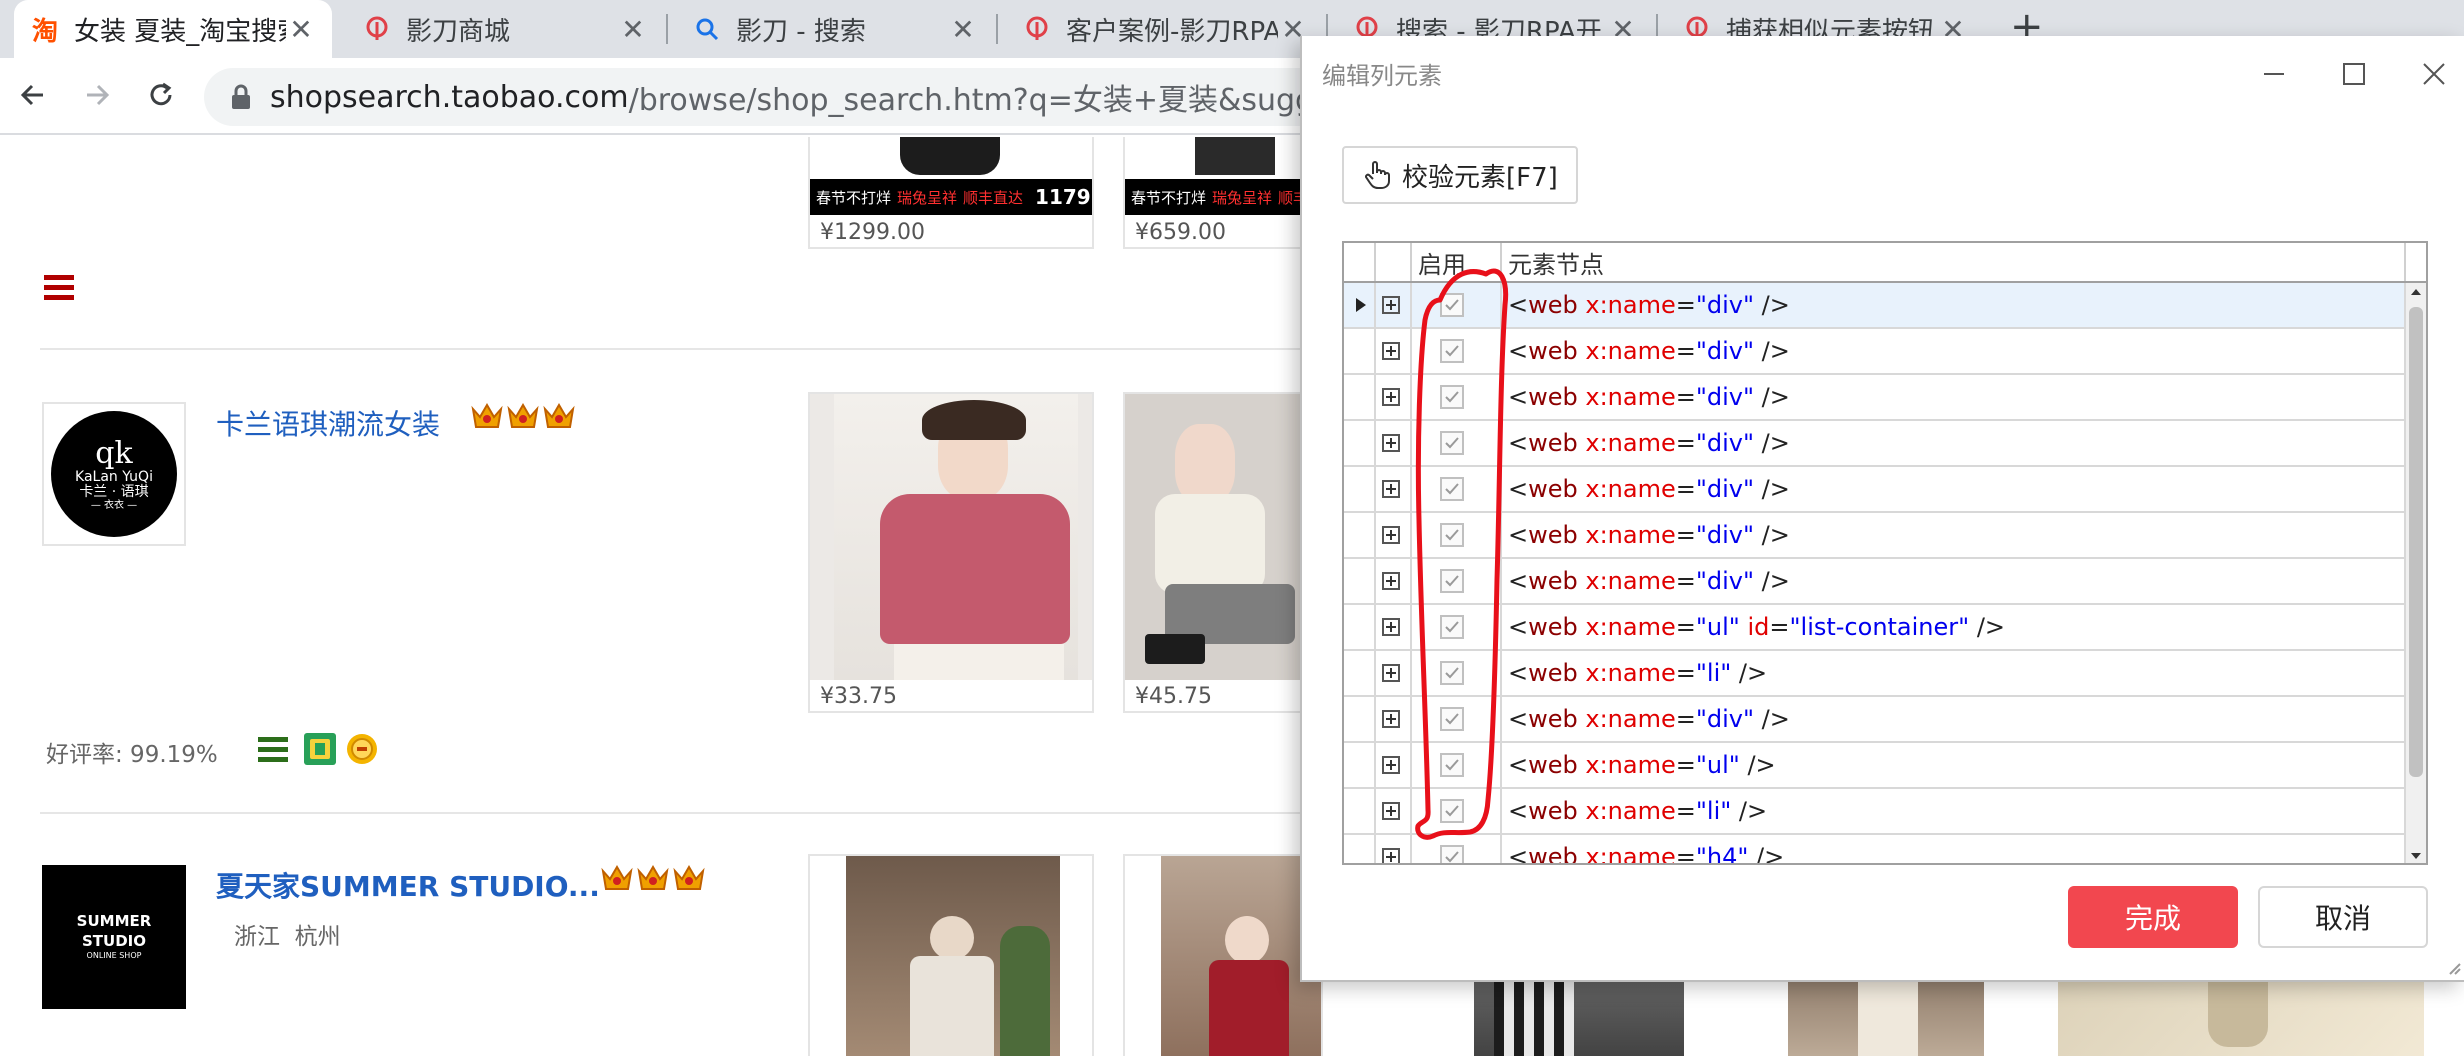 The height and width of the screenshot is (1056, 2464). I want to click on tab-taobao-search: 淘 女装 夏装_淘宝搜索 ✕, so click(173, 29).